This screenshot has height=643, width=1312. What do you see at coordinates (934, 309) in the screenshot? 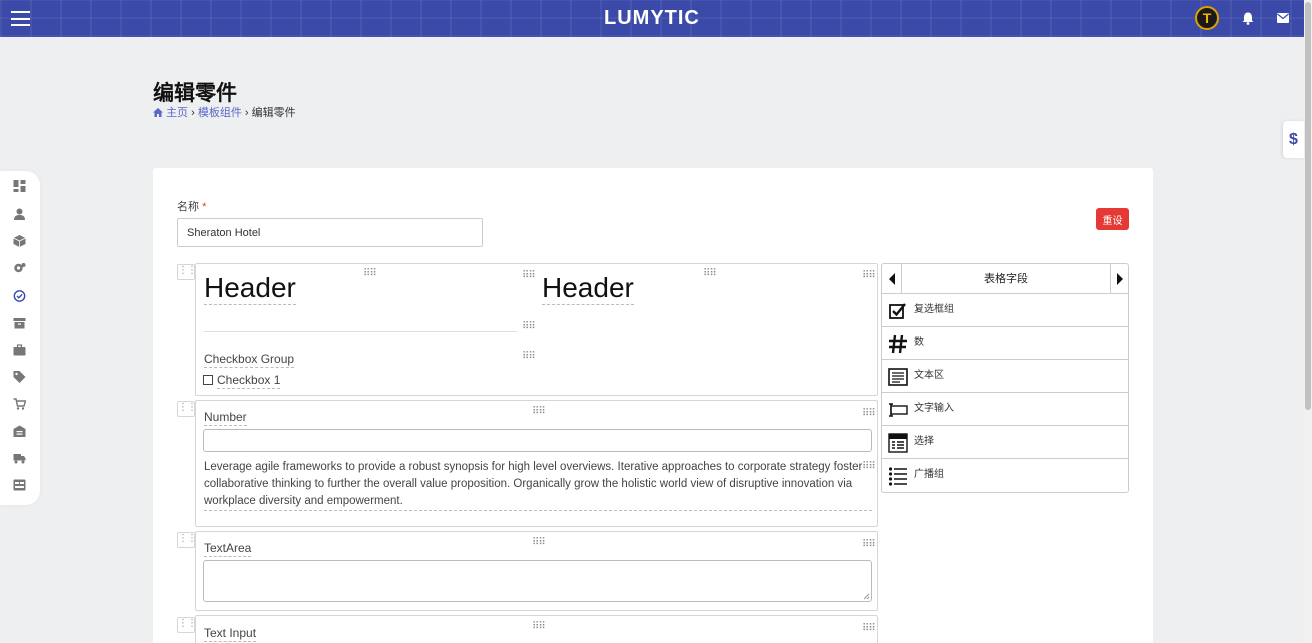
I see `palette-item-label: 复选框组` at bounding box center [934, 309].